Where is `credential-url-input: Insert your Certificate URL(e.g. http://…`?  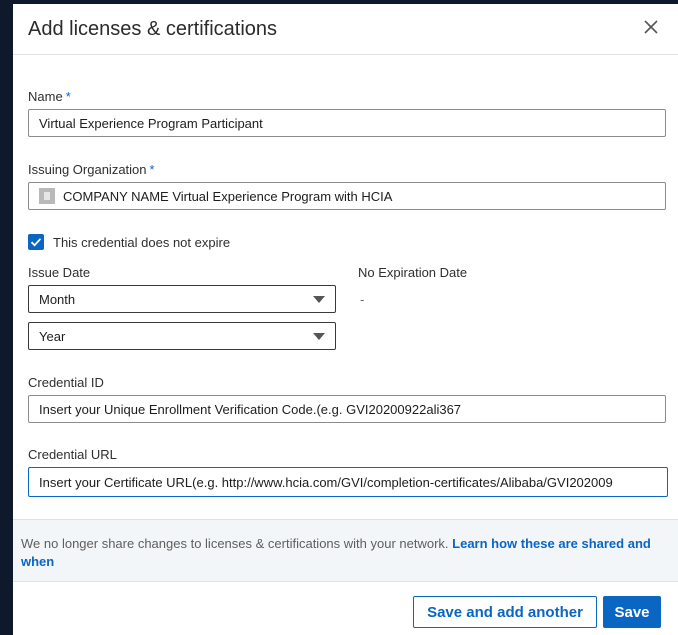
credential-url-input: Insert your Certificate URL(e.g. http://… is located at coordinates (348, 482).